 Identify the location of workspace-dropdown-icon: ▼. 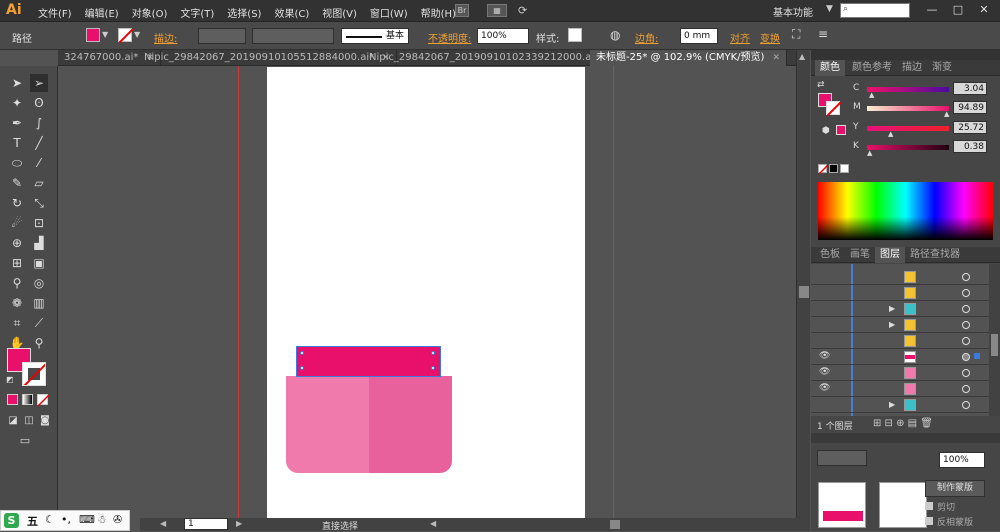
(829, 9).